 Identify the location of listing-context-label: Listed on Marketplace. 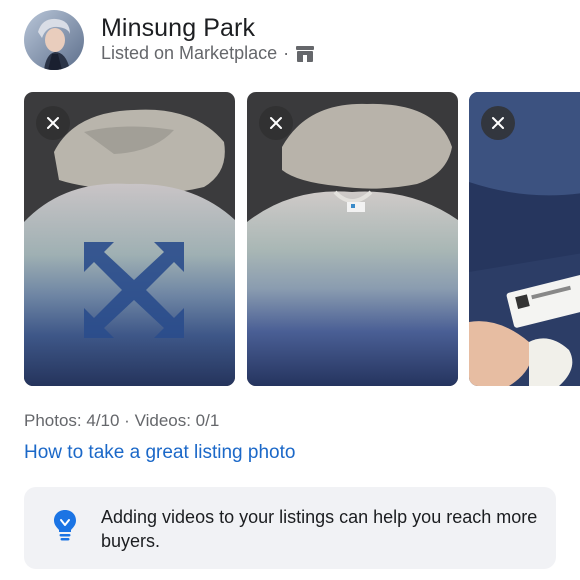
(189, 53).